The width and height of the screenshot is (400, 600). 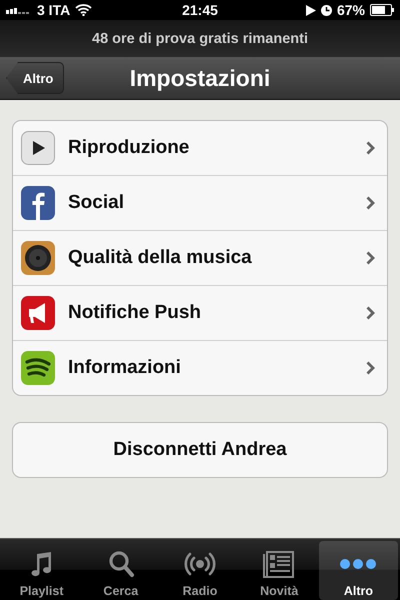 I want to click on clock-time: 21:45, so click(x=200, y=10).